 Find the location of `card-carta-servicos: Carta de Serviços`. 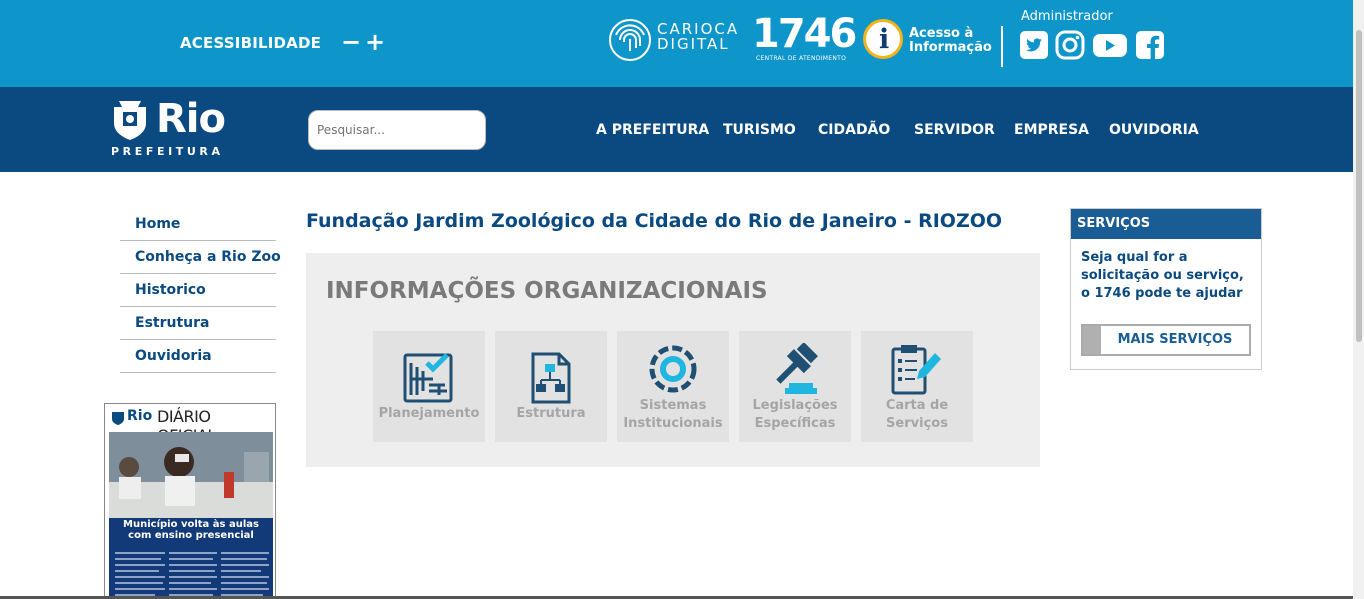

card-carta-servicos: Carta de Serviços is located at coordinates (917, 386).